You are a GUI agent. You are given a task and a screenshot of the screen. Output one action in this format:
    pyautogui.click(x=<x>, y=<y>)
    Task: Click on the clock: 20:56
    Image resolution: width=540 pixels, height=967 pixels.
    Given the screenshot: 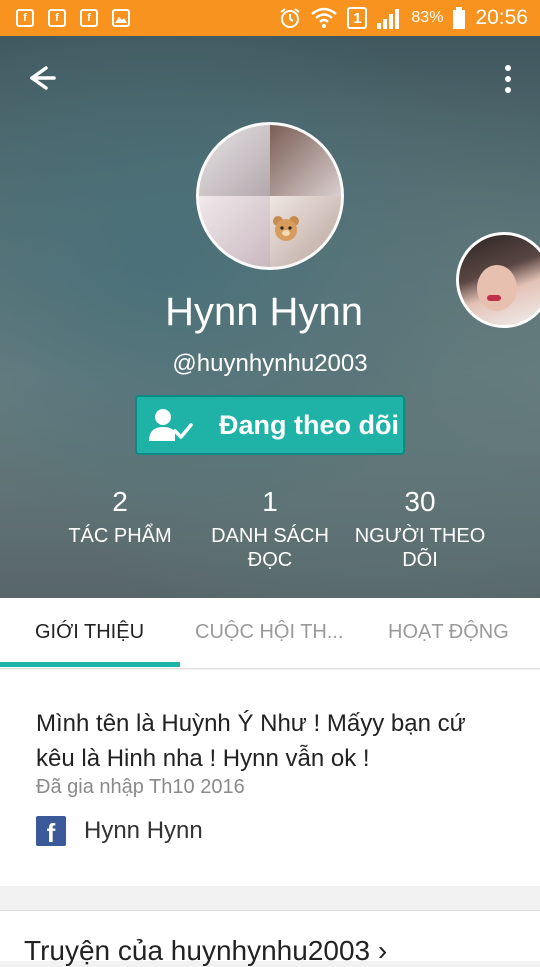 What is the action you would take?
    pyautogui.click(x=501, y=17)
    